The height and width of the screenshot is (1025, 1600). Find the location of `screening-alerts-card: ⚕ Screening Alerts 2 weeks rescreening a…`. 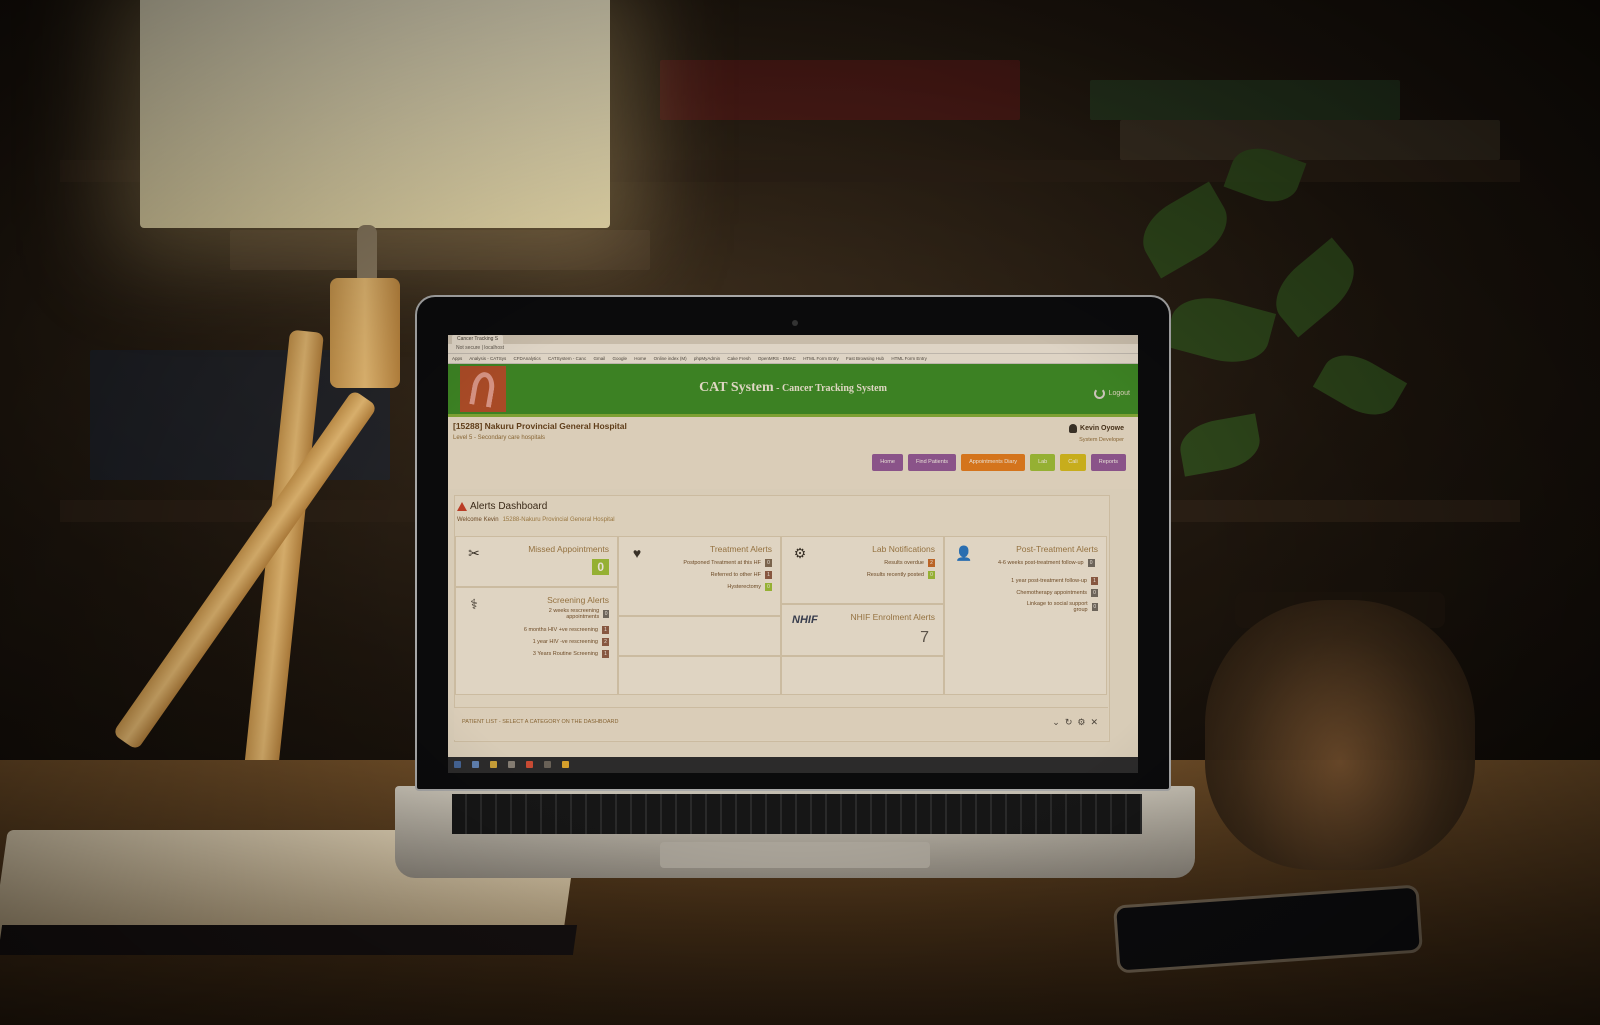

screening-alerts-card: ⚕ Screening Alerts 2 weeks rescreening a… is located at coordinates (536, 641).